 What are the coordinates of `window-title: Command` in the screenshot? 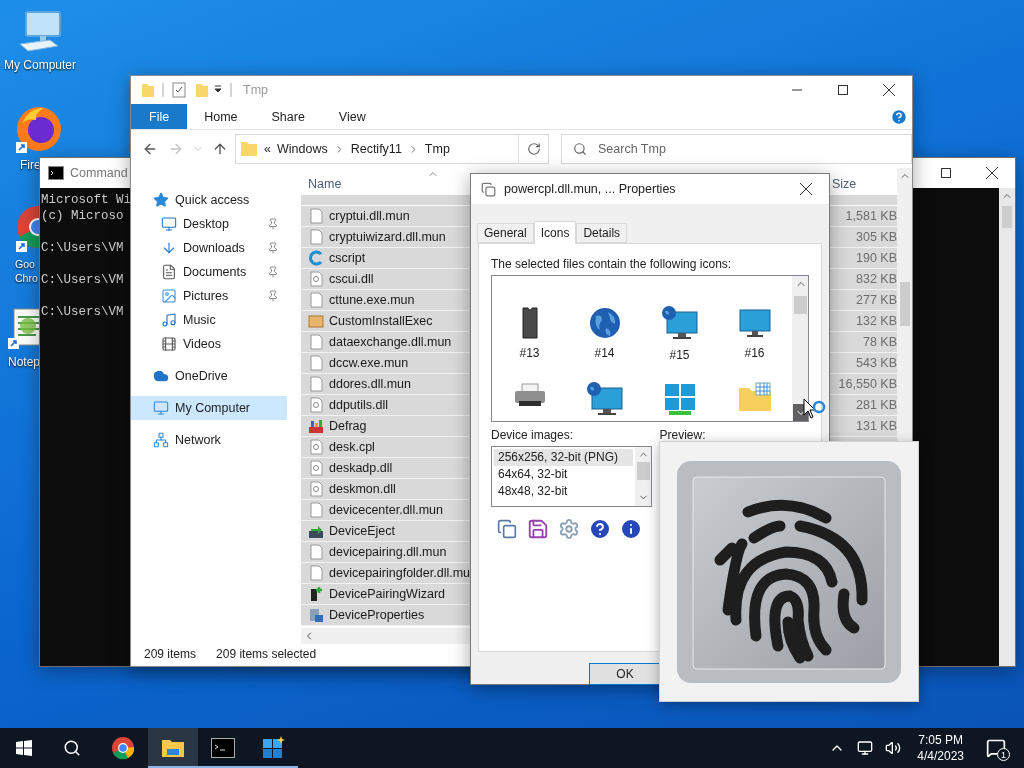 It's located at (99, 173).